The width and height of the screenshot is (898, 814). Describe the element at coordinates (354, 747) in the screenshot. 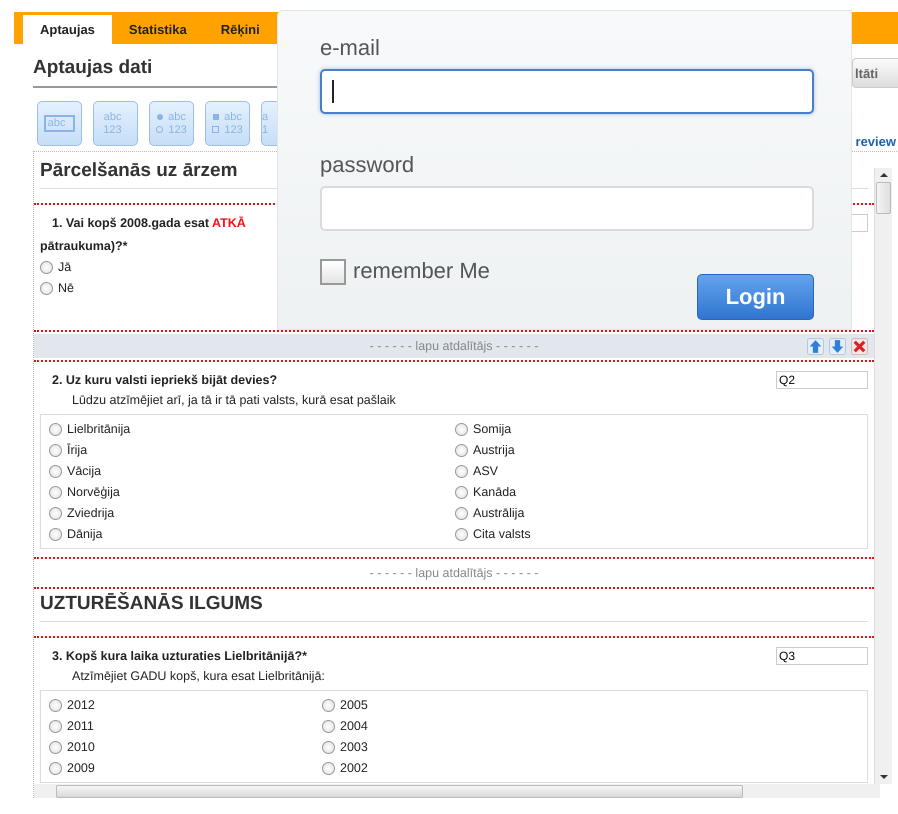

I see `option-label: 2003` at that location.